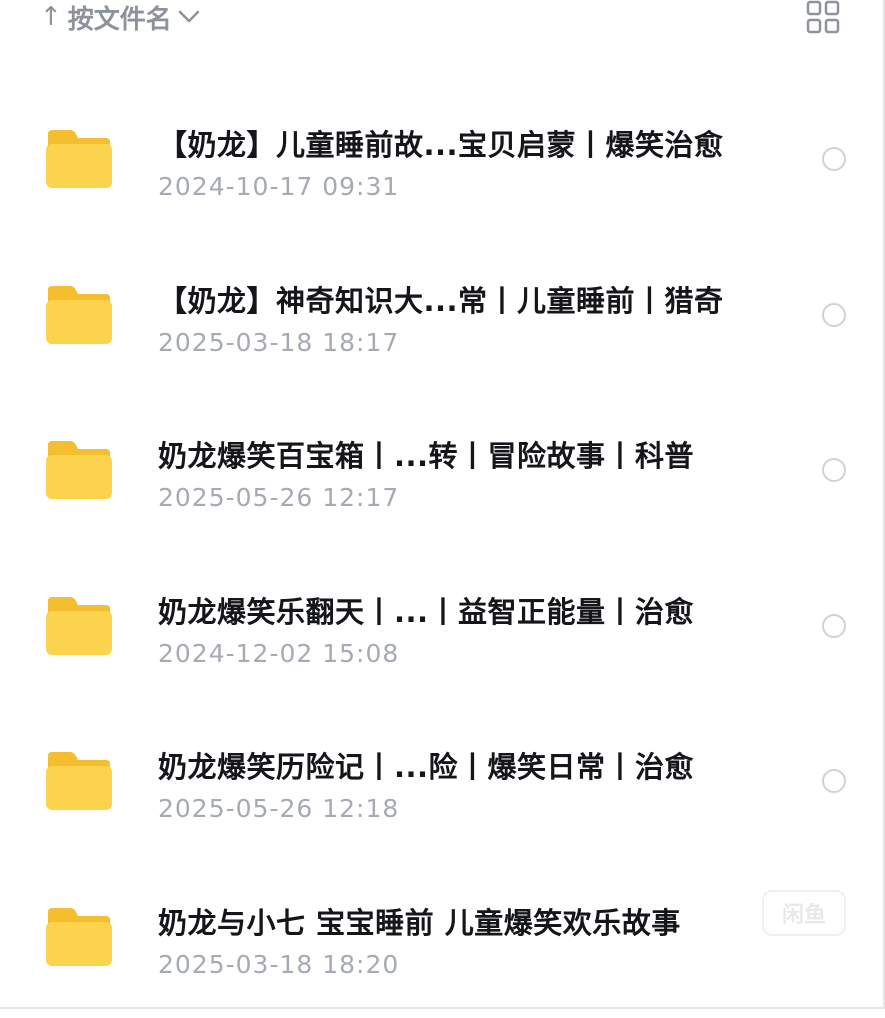 The image size is (885, 1018). What do you see at coordinates (279, 497) in the screenshot?
I see `file-date: 2025-05-26 12:17` at bounding box center [279, 497].